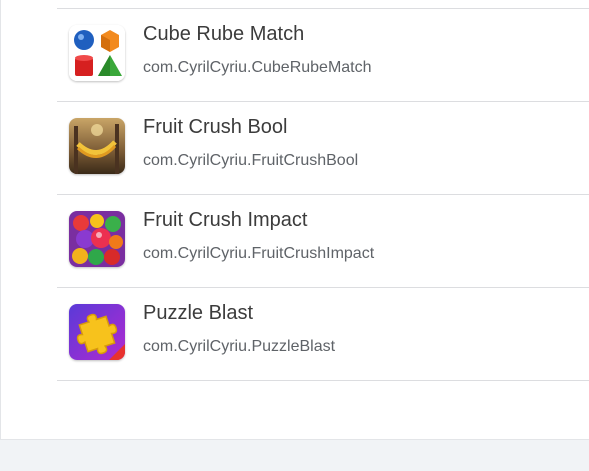 The image size is (589, 471). Describe the element at coordinates (97, 239) in the screenshot. I see `fruit-crush-impact-icon` at that location.